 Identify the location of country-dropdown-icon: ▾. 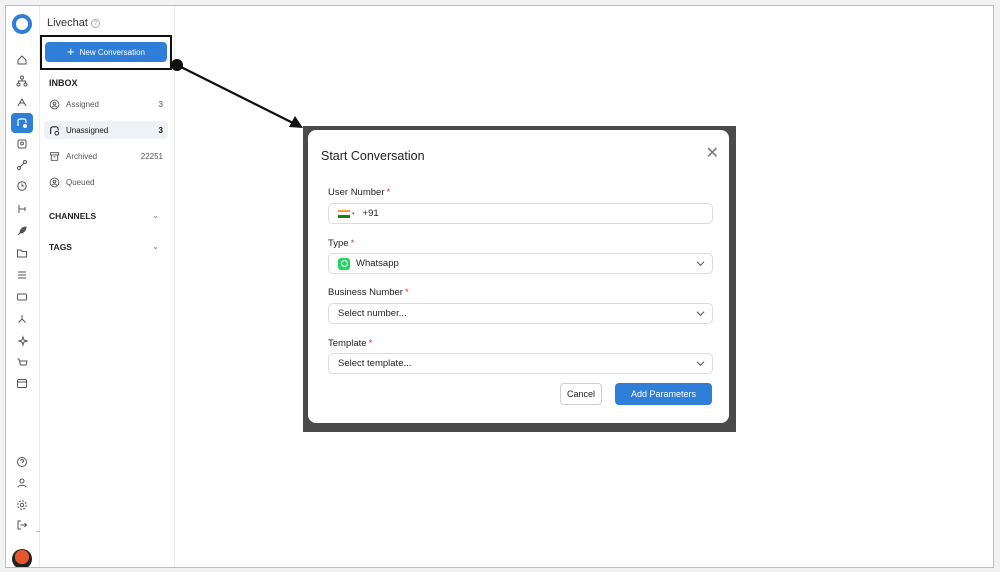
(353, 214).